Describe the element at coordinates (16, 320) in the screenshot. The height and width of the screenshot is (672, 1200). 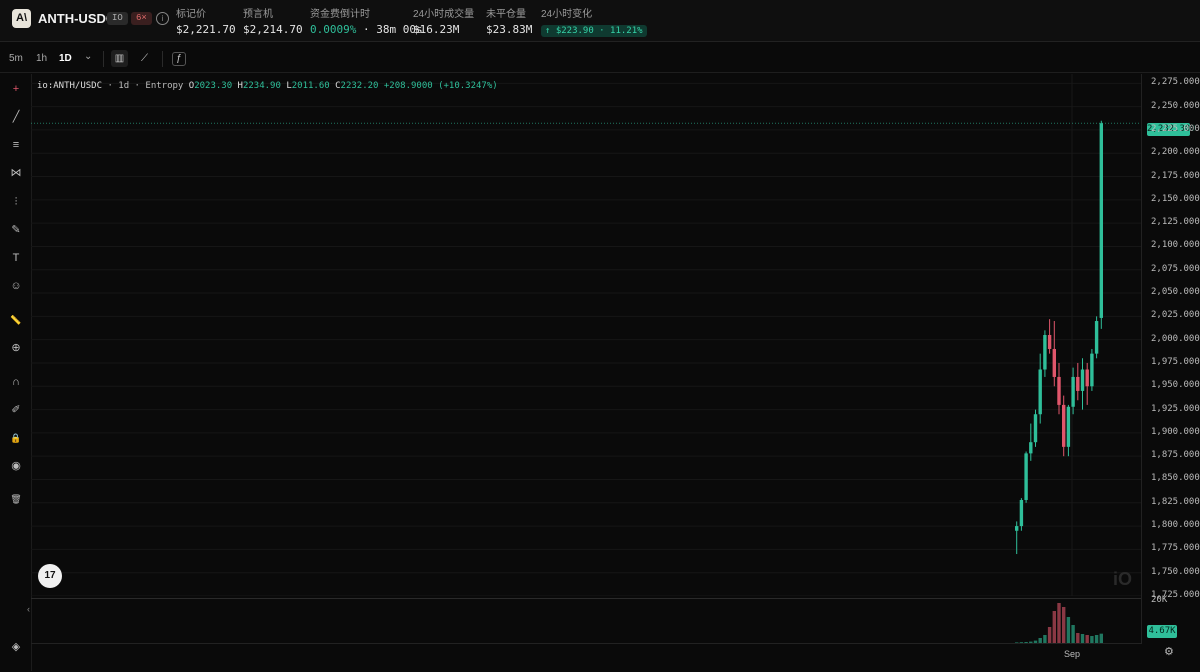
I see `ruler-icon: 📏` at that location.